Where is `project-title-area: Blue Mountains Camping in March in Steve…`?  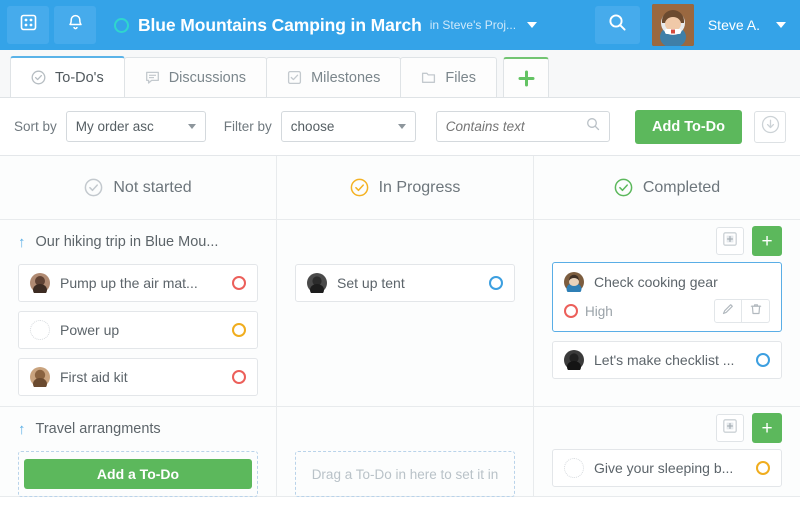 project-title-area: Blue Mountains Camping in March in Steve… is located at coordinates (354, 25).